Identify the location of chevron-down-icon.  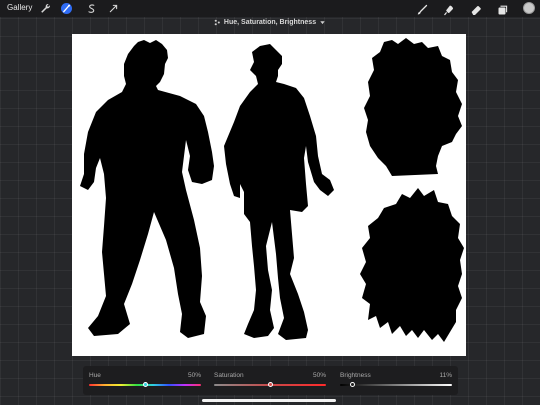
(322, 23).